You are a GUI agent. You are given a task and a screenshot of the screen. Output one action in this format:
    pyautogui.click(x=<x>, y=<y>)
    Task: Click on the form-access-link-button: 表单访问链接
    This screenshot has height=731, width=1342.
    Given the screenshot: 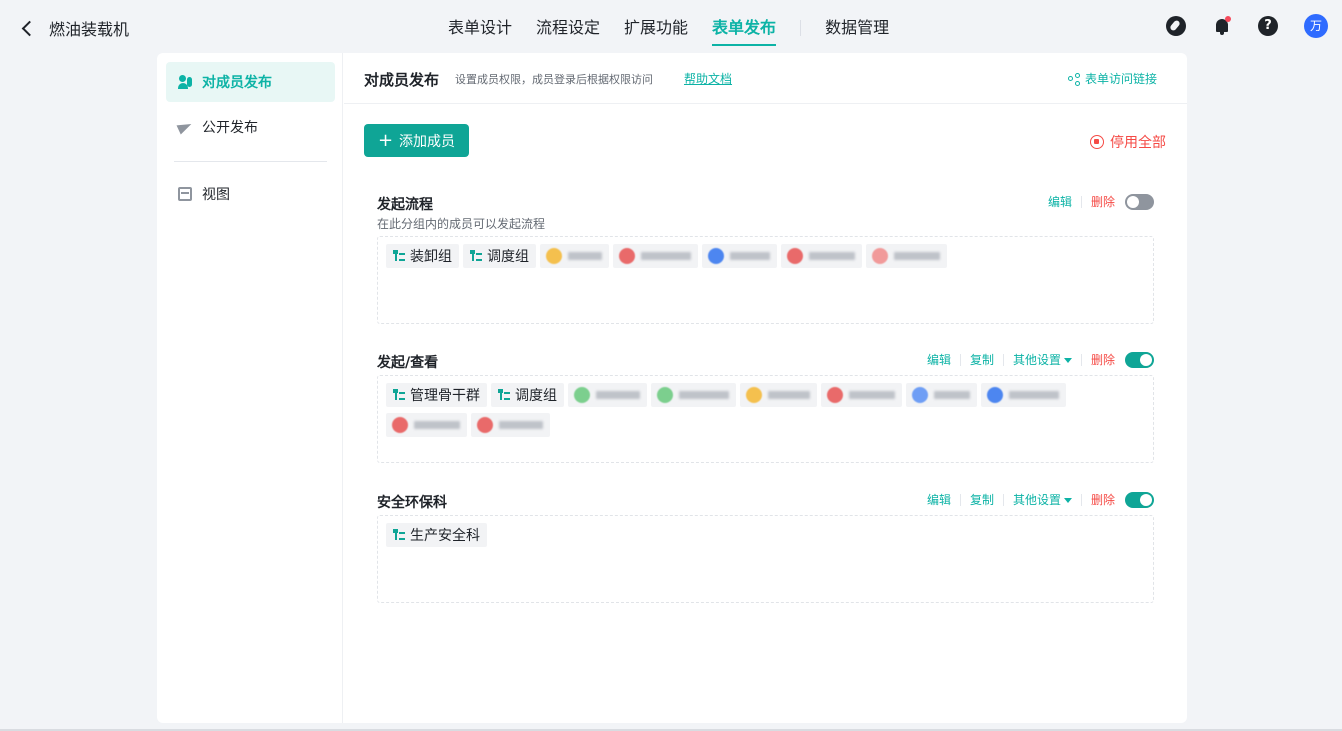 What is the action you would take?
    pyautogui.click(x=1112, y=78)
    